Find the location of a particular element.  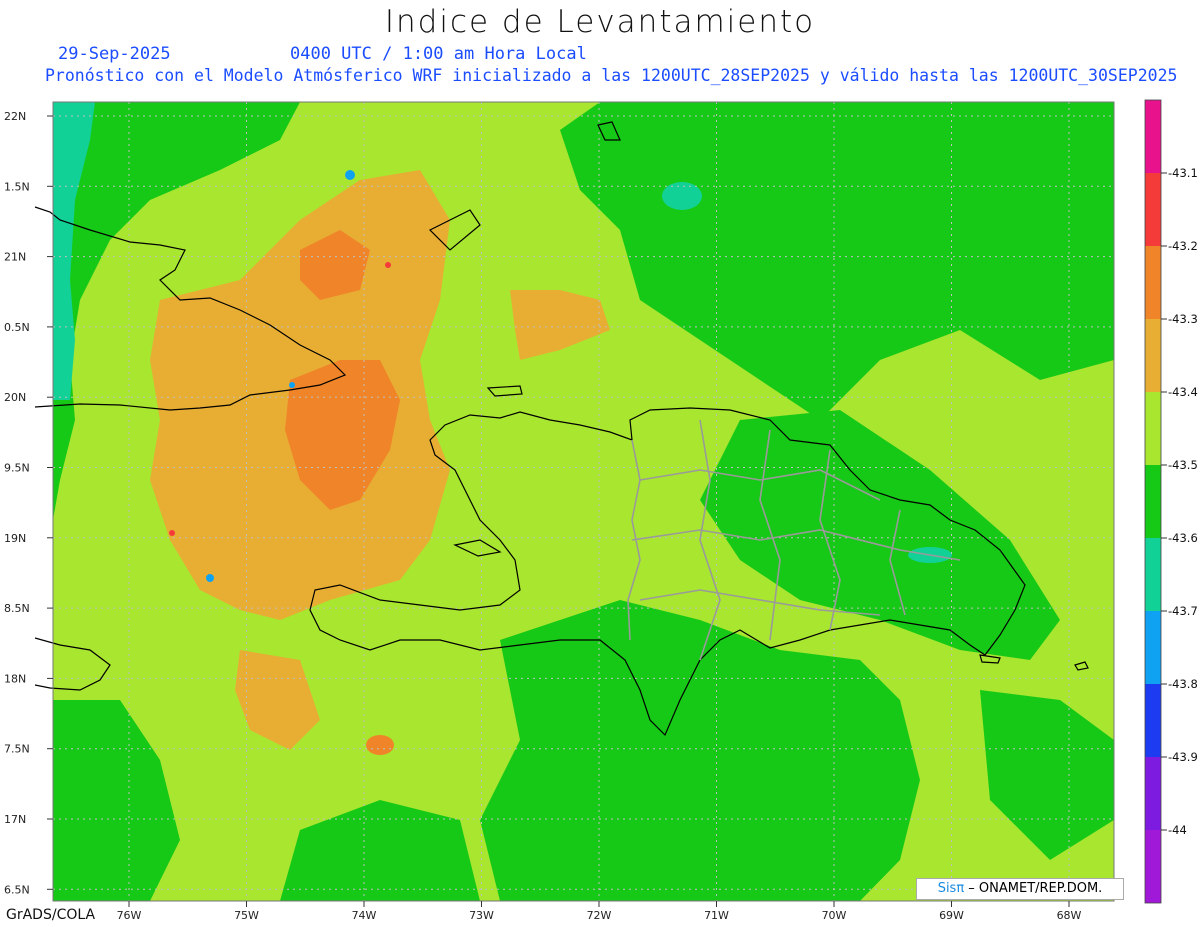

lat-label: 18N is located at coordinates (15, 678).